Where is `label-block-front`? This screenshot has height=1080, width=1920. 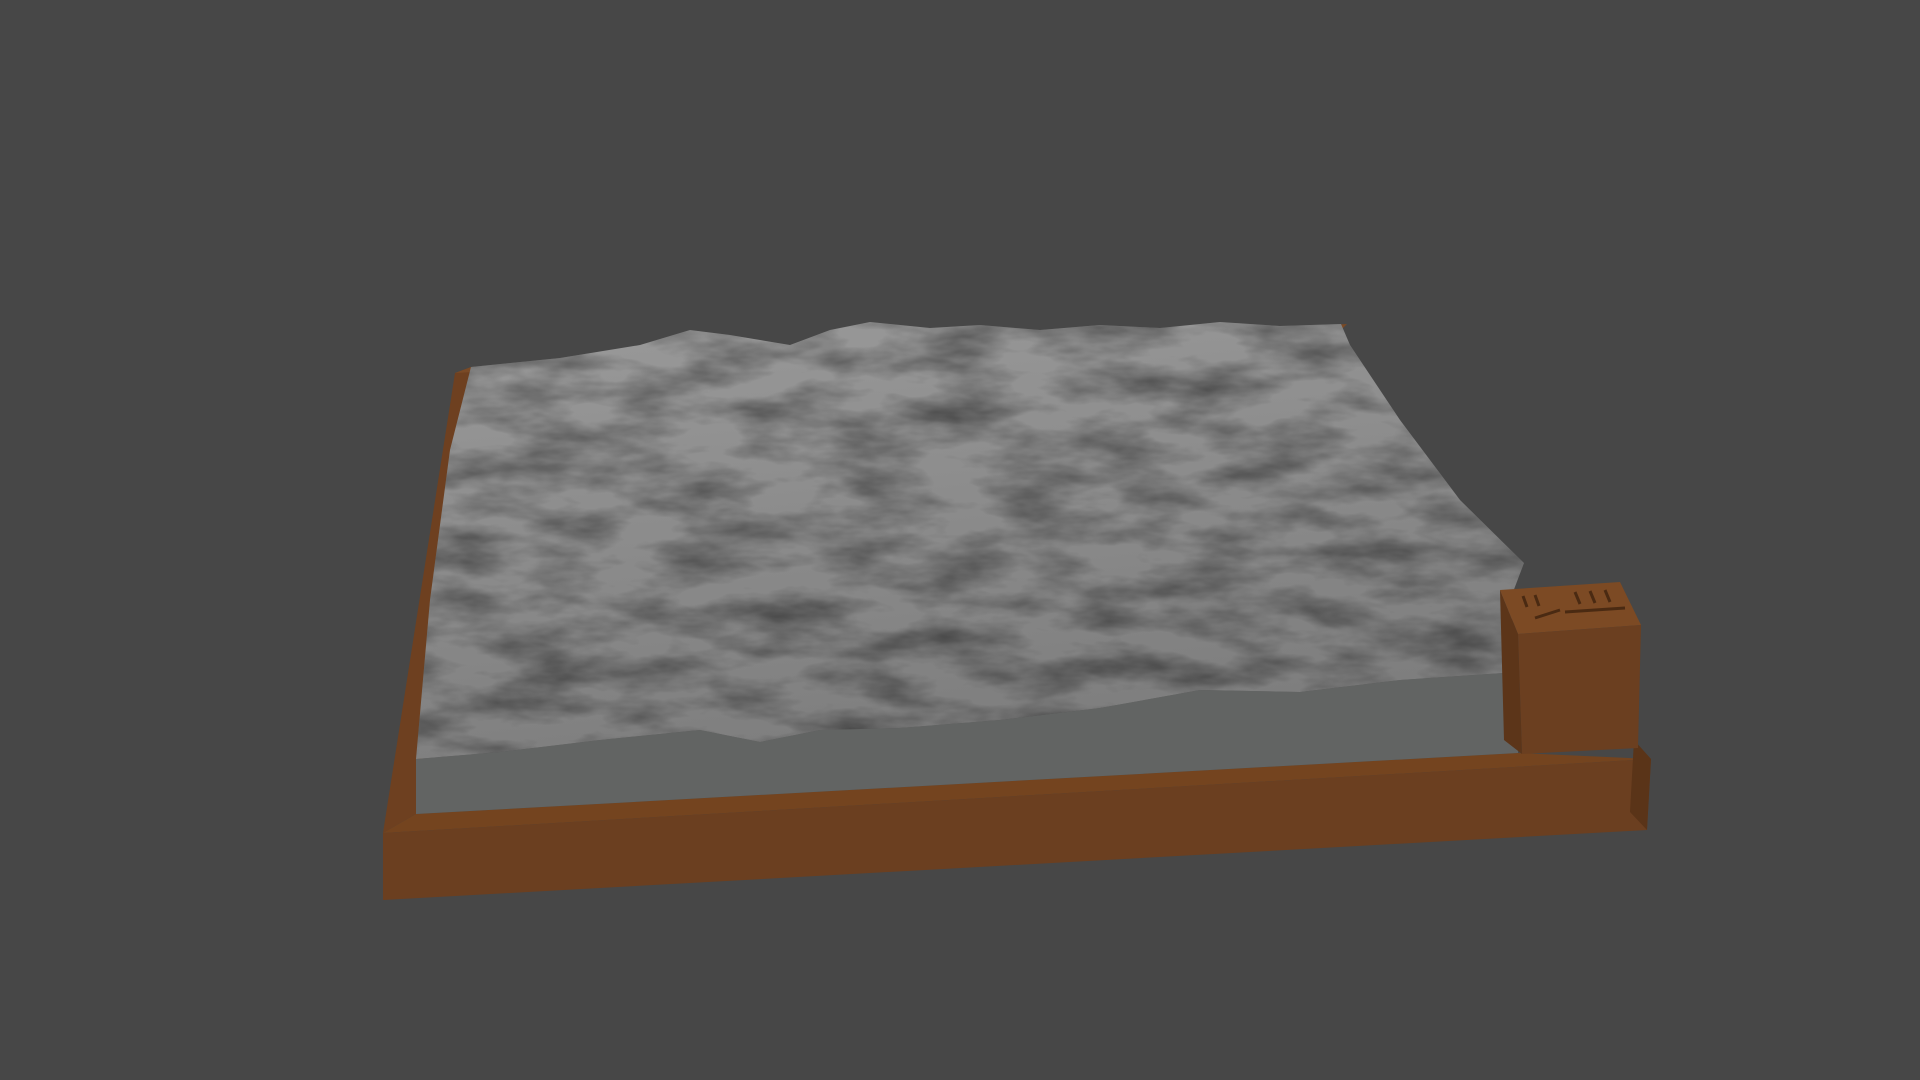
label-block-front is located at coordinates (1579, 689).